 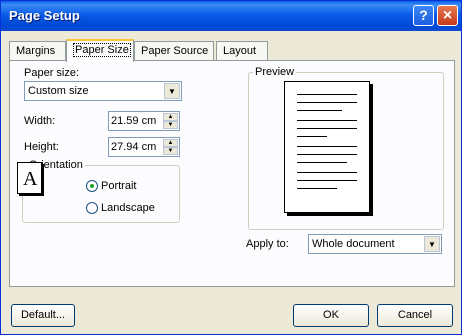 I want to click on height-label: Height:, so click(x=41, y=147).